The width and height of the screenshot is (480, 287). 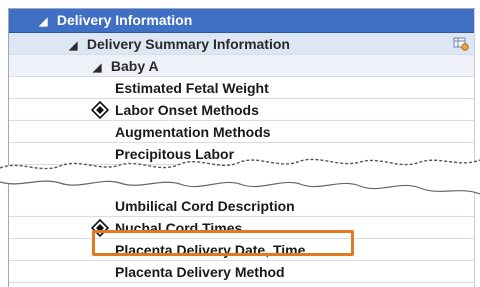 I want to click on tree-item: Placenta Delivery Method, so click(x=242, y=272).